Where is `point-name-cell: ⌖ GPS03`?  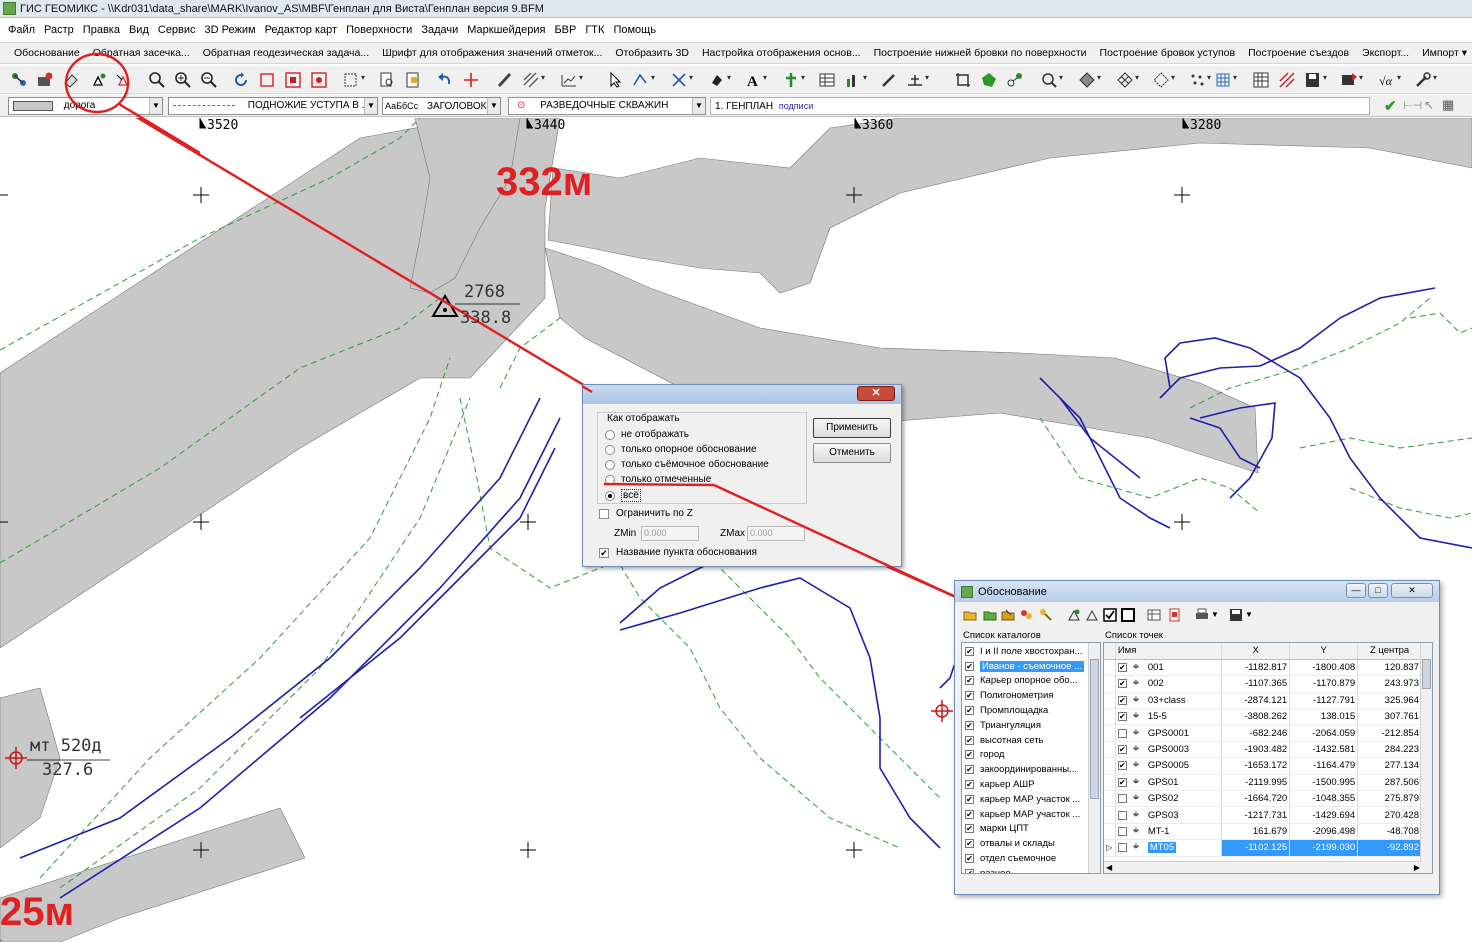 point-name-cell: ⌖ GPS03 is located at coordinates (1169, 815).